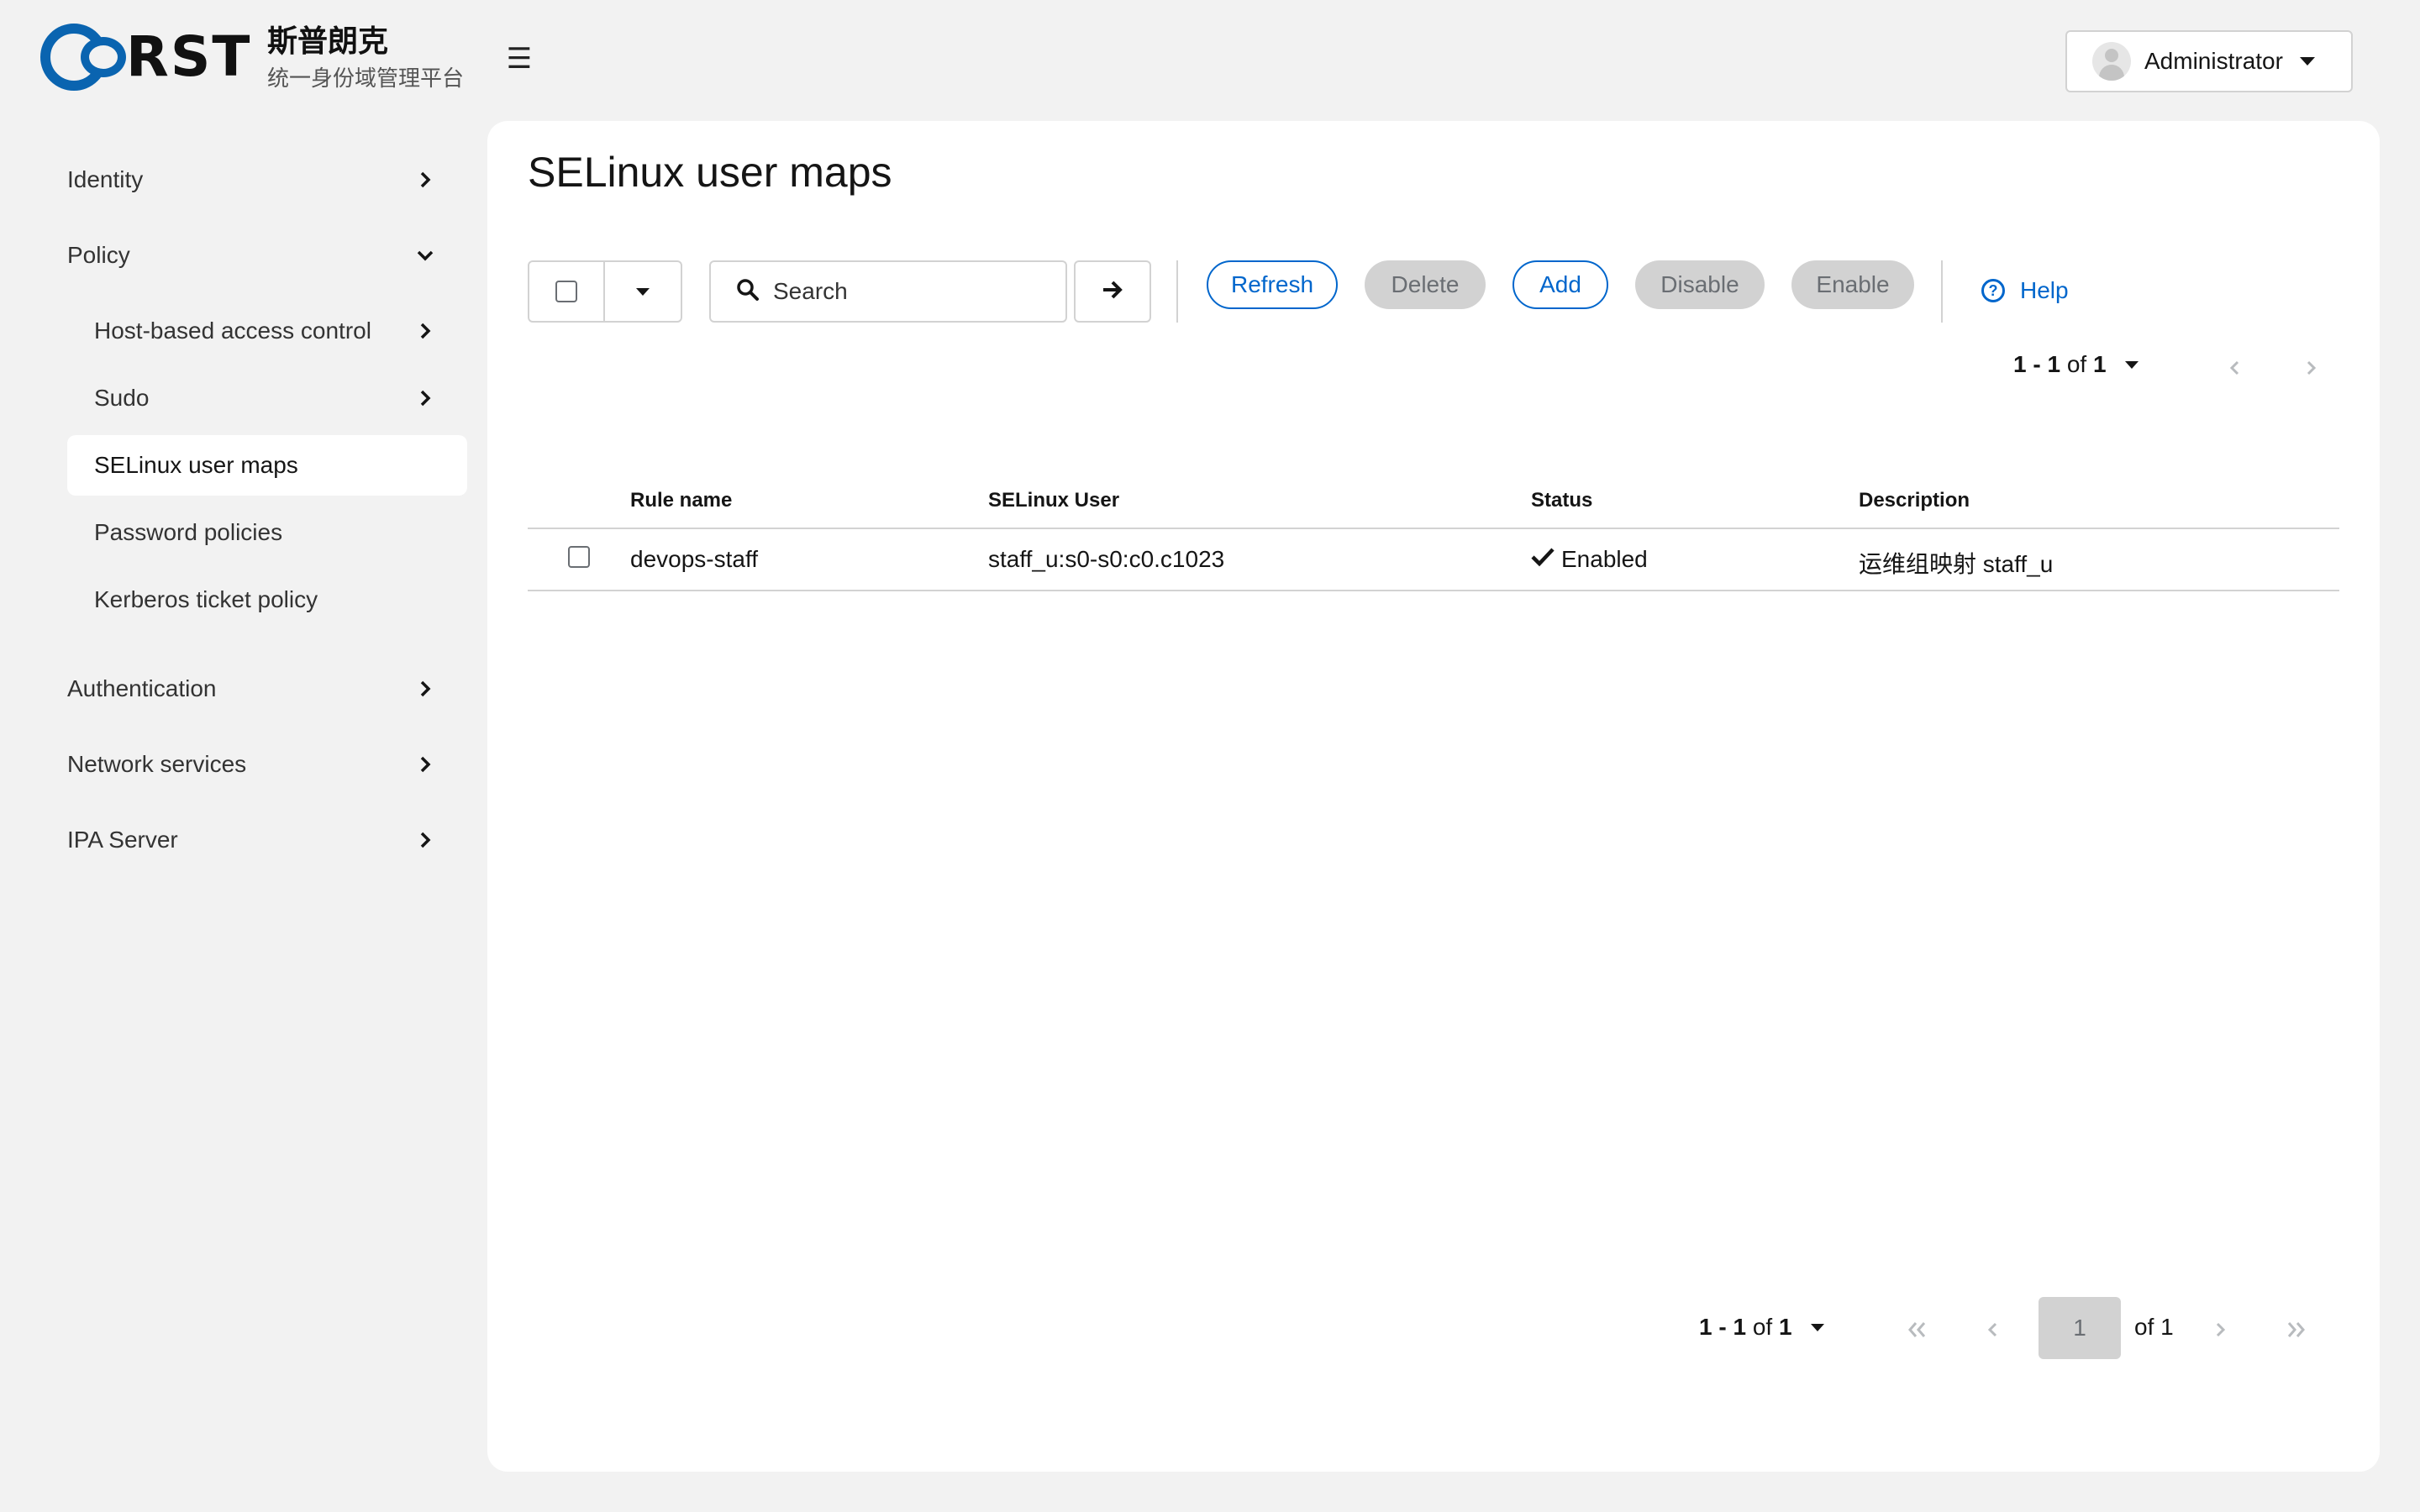  Describe the element at coordinates (2213, 61) in the screenshot. I see `user-name: Administrator` at that location.